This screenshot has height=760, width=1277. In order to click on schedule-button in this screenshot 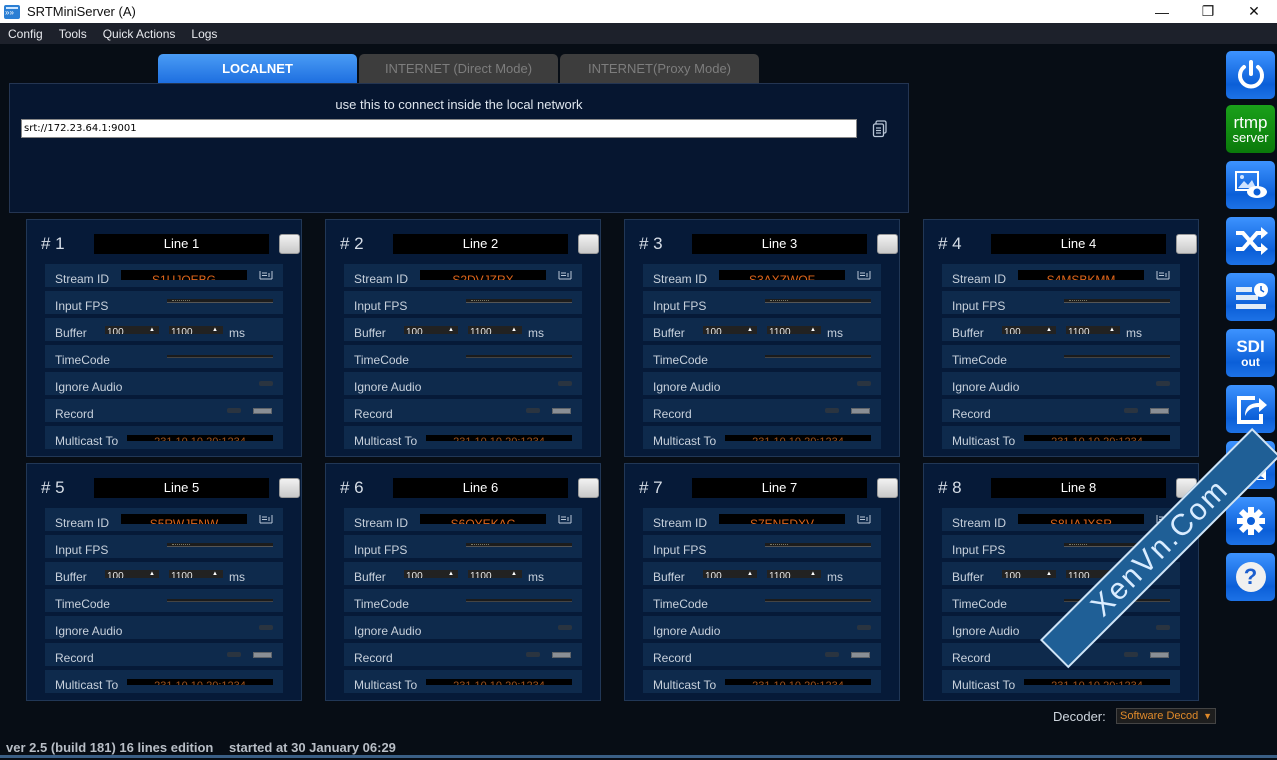, I will do `click(1250, 297)`.